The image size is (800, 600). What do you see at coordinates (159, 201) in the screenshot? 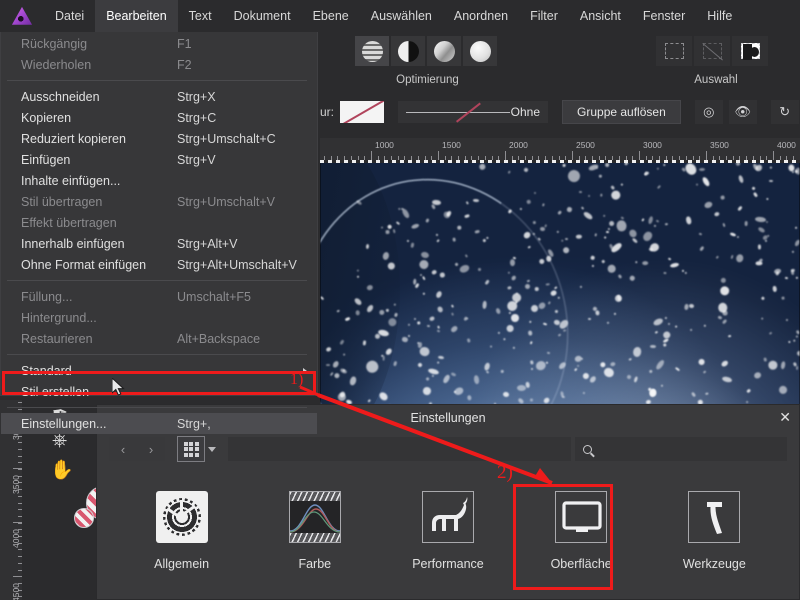
I see `menu-row-stilbertragen: Stil übertragen Strg+Umschalt+V` at bounding box center [159, 201].